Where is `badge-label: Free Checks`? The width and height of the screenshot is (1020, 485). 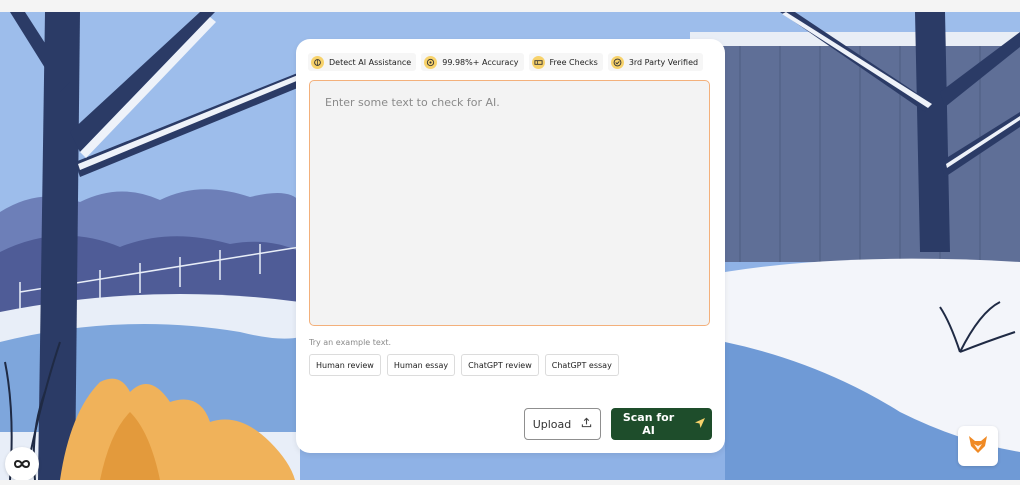
badge-label: Free Checks is located at coordinates (573, 62).